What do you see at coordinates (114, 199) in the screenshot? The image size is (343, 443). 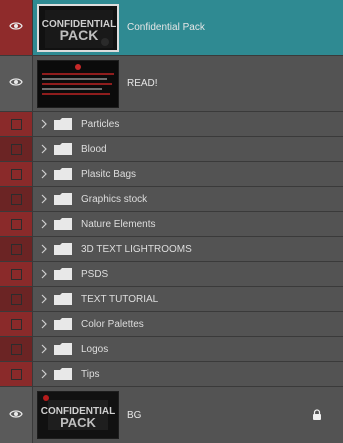 I see `layer-name: Graphics stock` at bounding box center [114, 199].